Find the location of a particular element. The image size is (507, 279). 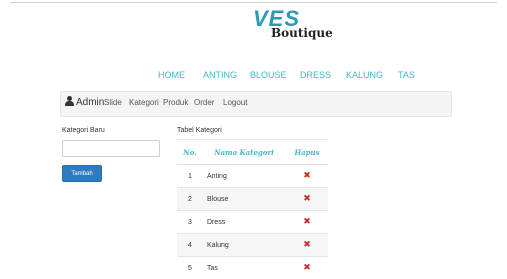

user-icon is located at coordinates (69, 101).